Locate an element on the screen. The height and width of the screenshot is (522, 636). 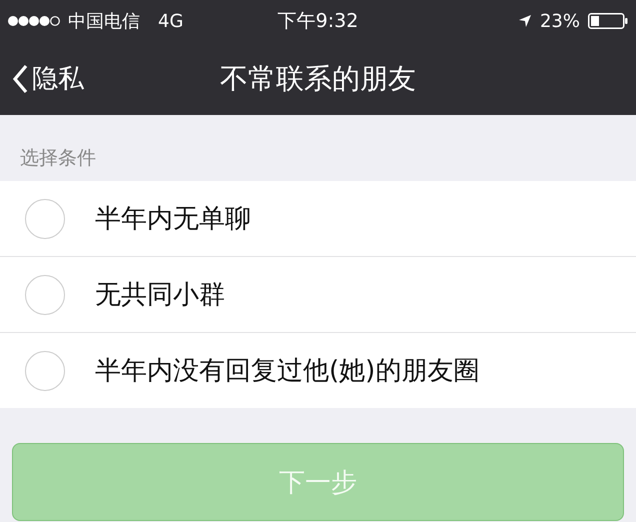
back-button: 隐私 is located at coordinates (42, 78).